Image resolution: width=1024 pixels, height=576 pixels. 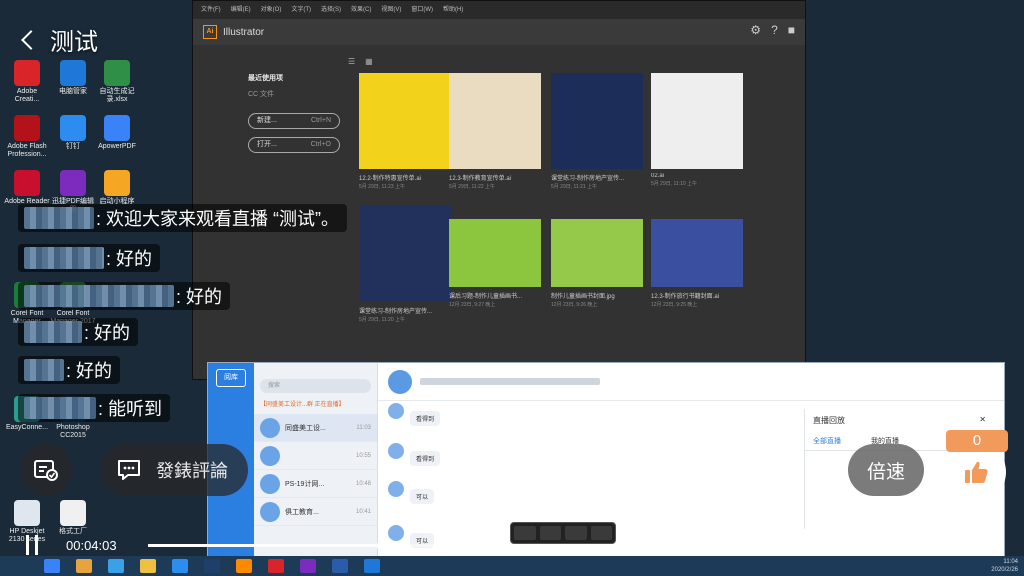 What do you see at coordinates (58, 39) in the screenshot?
I see `back-button: 测试` at bounding box center [58, 39].